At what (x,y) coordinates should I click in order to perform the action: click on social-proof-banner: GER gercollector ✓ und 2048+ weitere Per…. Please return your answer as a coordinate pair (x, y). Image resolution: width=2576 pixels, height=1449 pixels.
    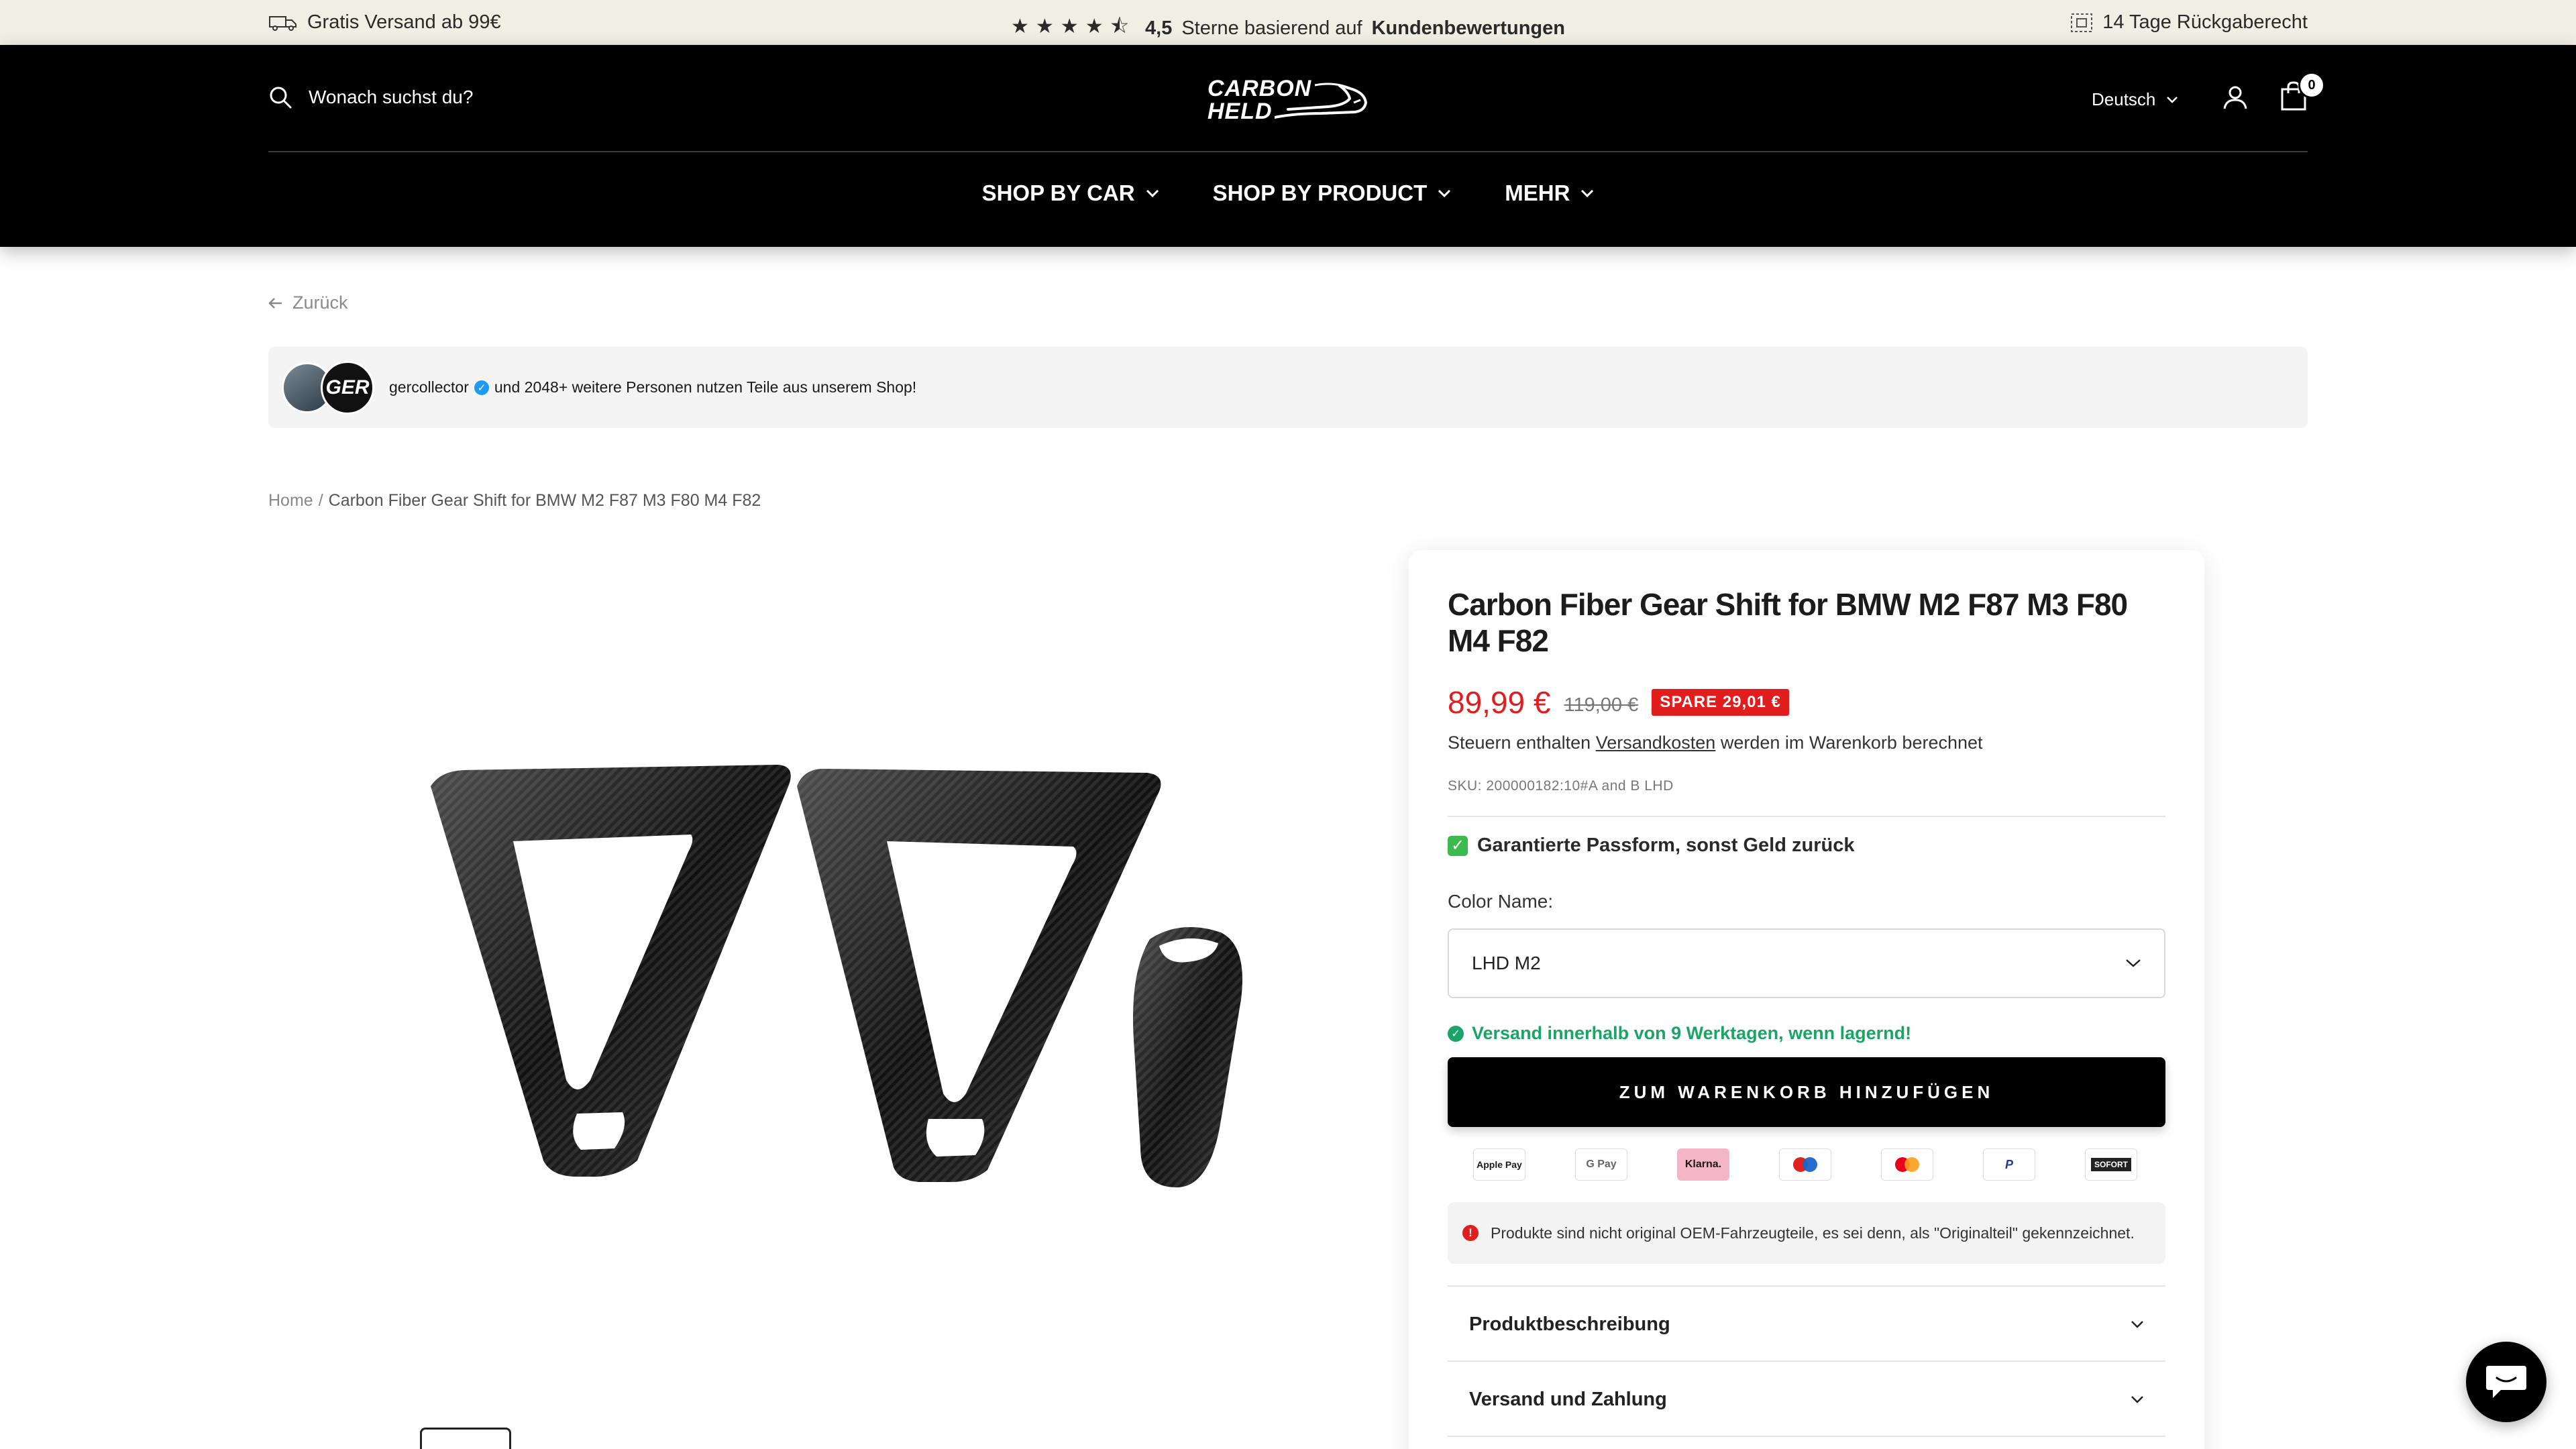
    Looking at the image, I should click on (1288, 387).